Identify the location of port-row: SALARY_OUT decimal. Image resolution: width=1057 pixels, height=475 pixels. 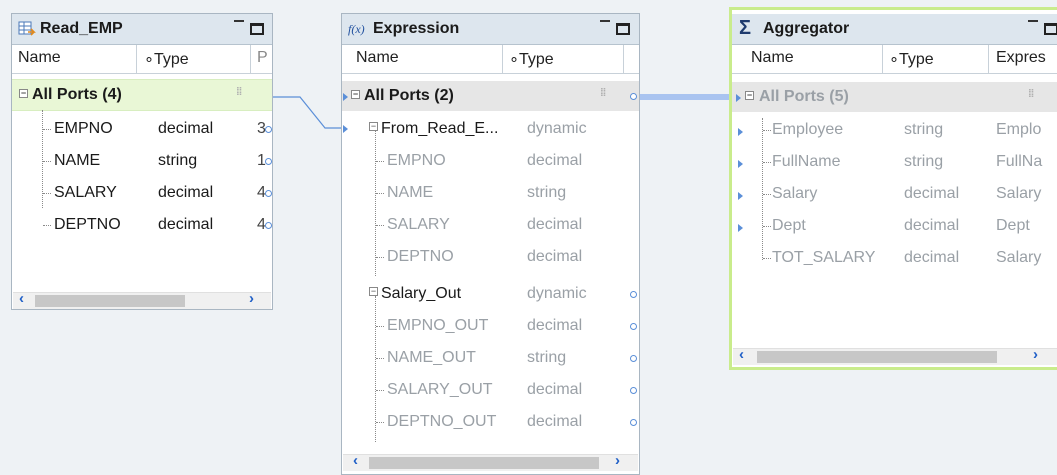
(490, 390).